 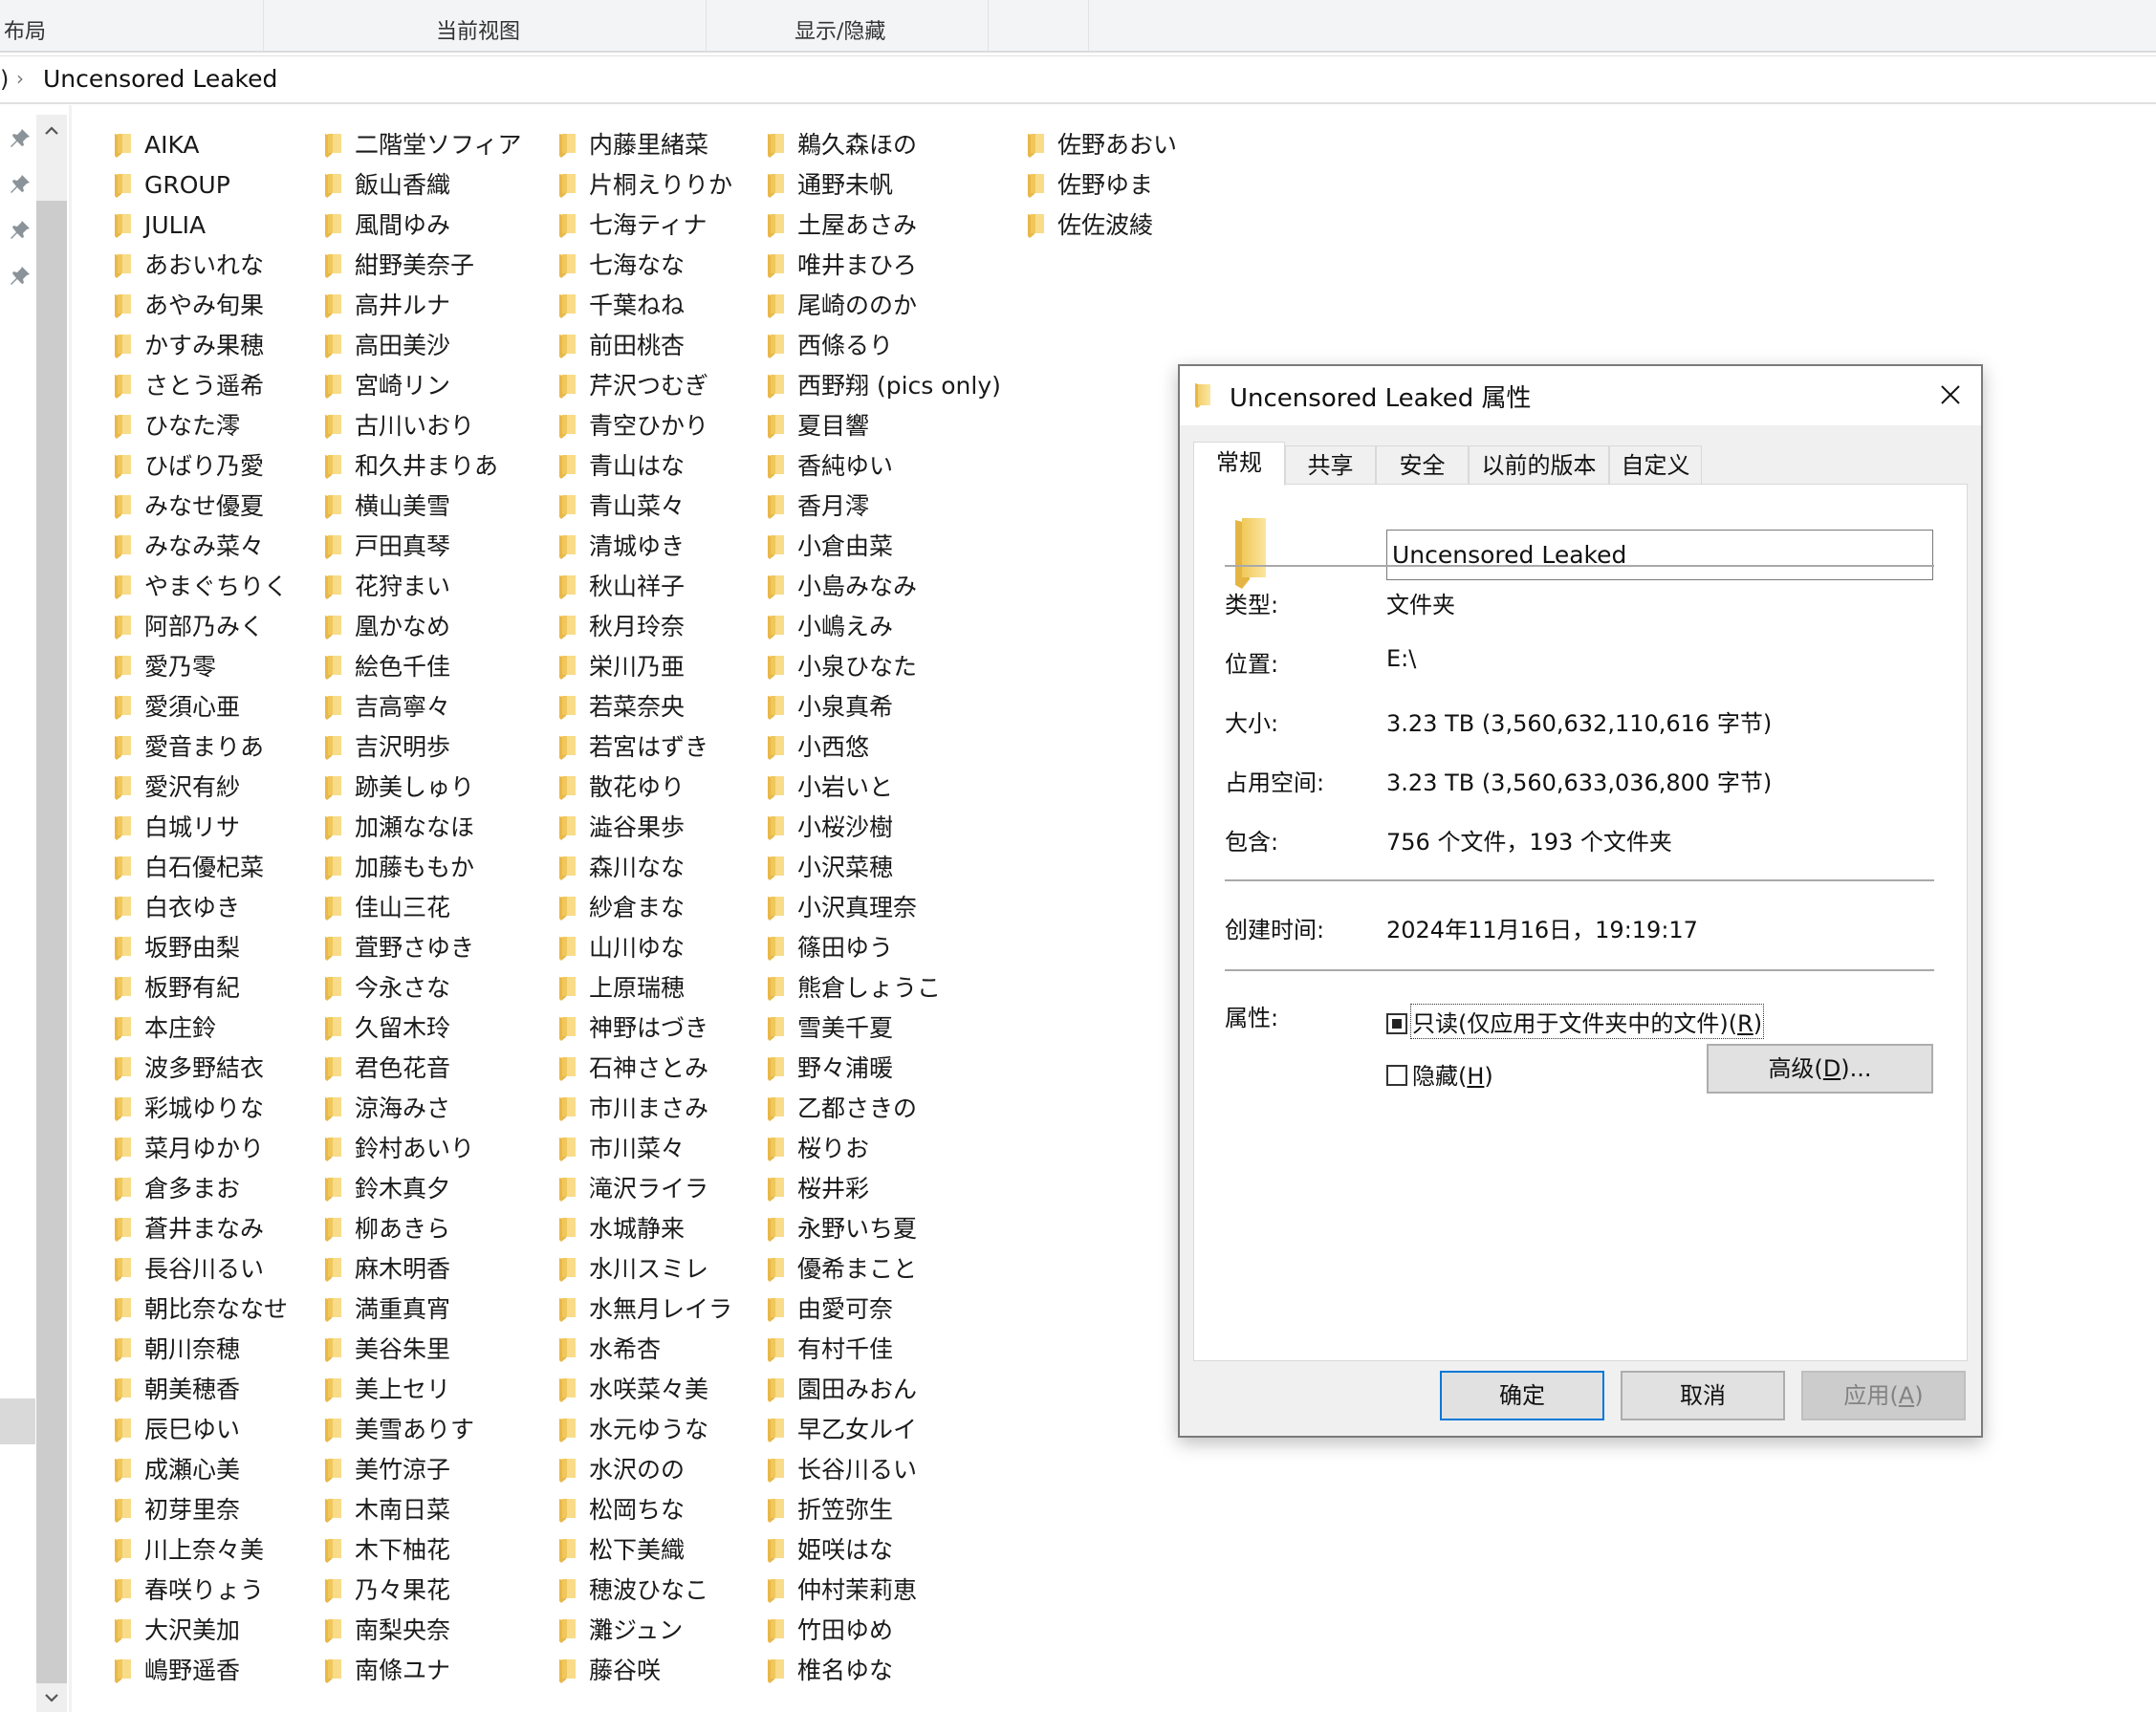 What do you see at coordinates (1580, 395) in the screenshot?
I see `dialog-title-bar: Uncensored Leaked 属性` at bounding box center [1580, 395].